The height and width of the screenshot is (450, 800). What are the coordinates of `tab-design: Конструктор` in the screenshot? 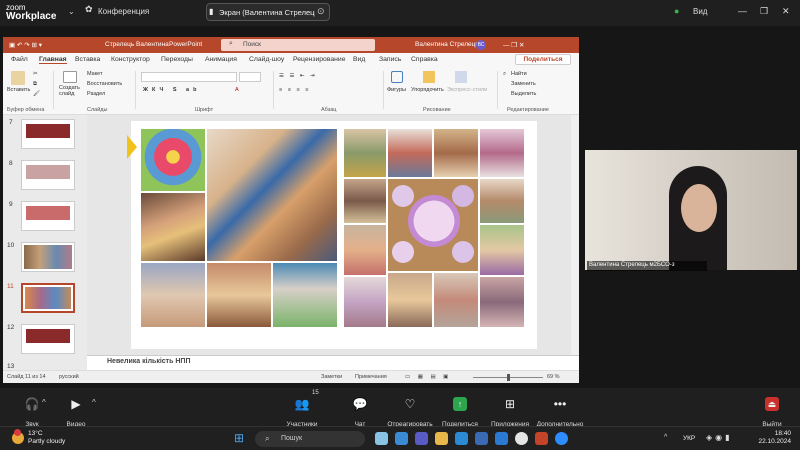 It's located at (130, 59).